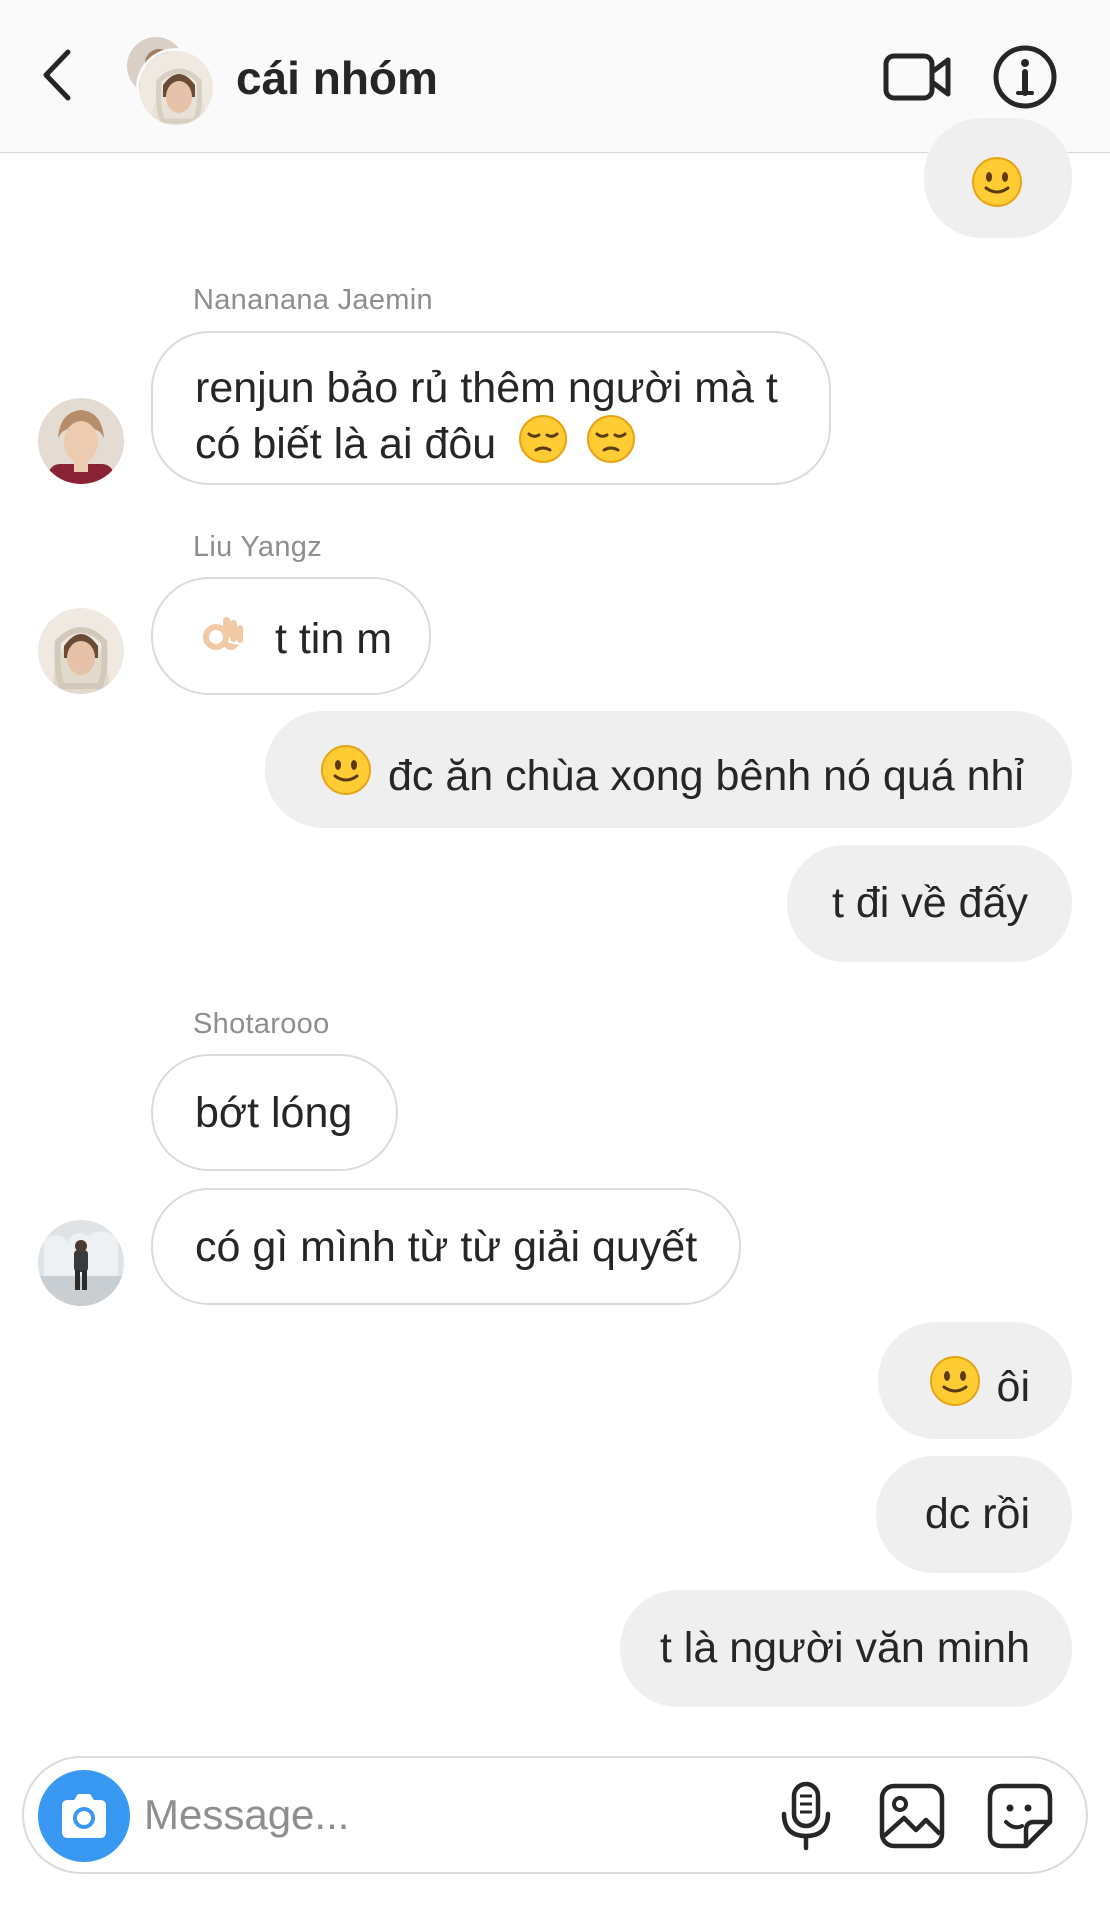 The width and height of the screenshot is (1110, 1920). I want to click on outgoing-message: dc rồi, so click(974, 1514).